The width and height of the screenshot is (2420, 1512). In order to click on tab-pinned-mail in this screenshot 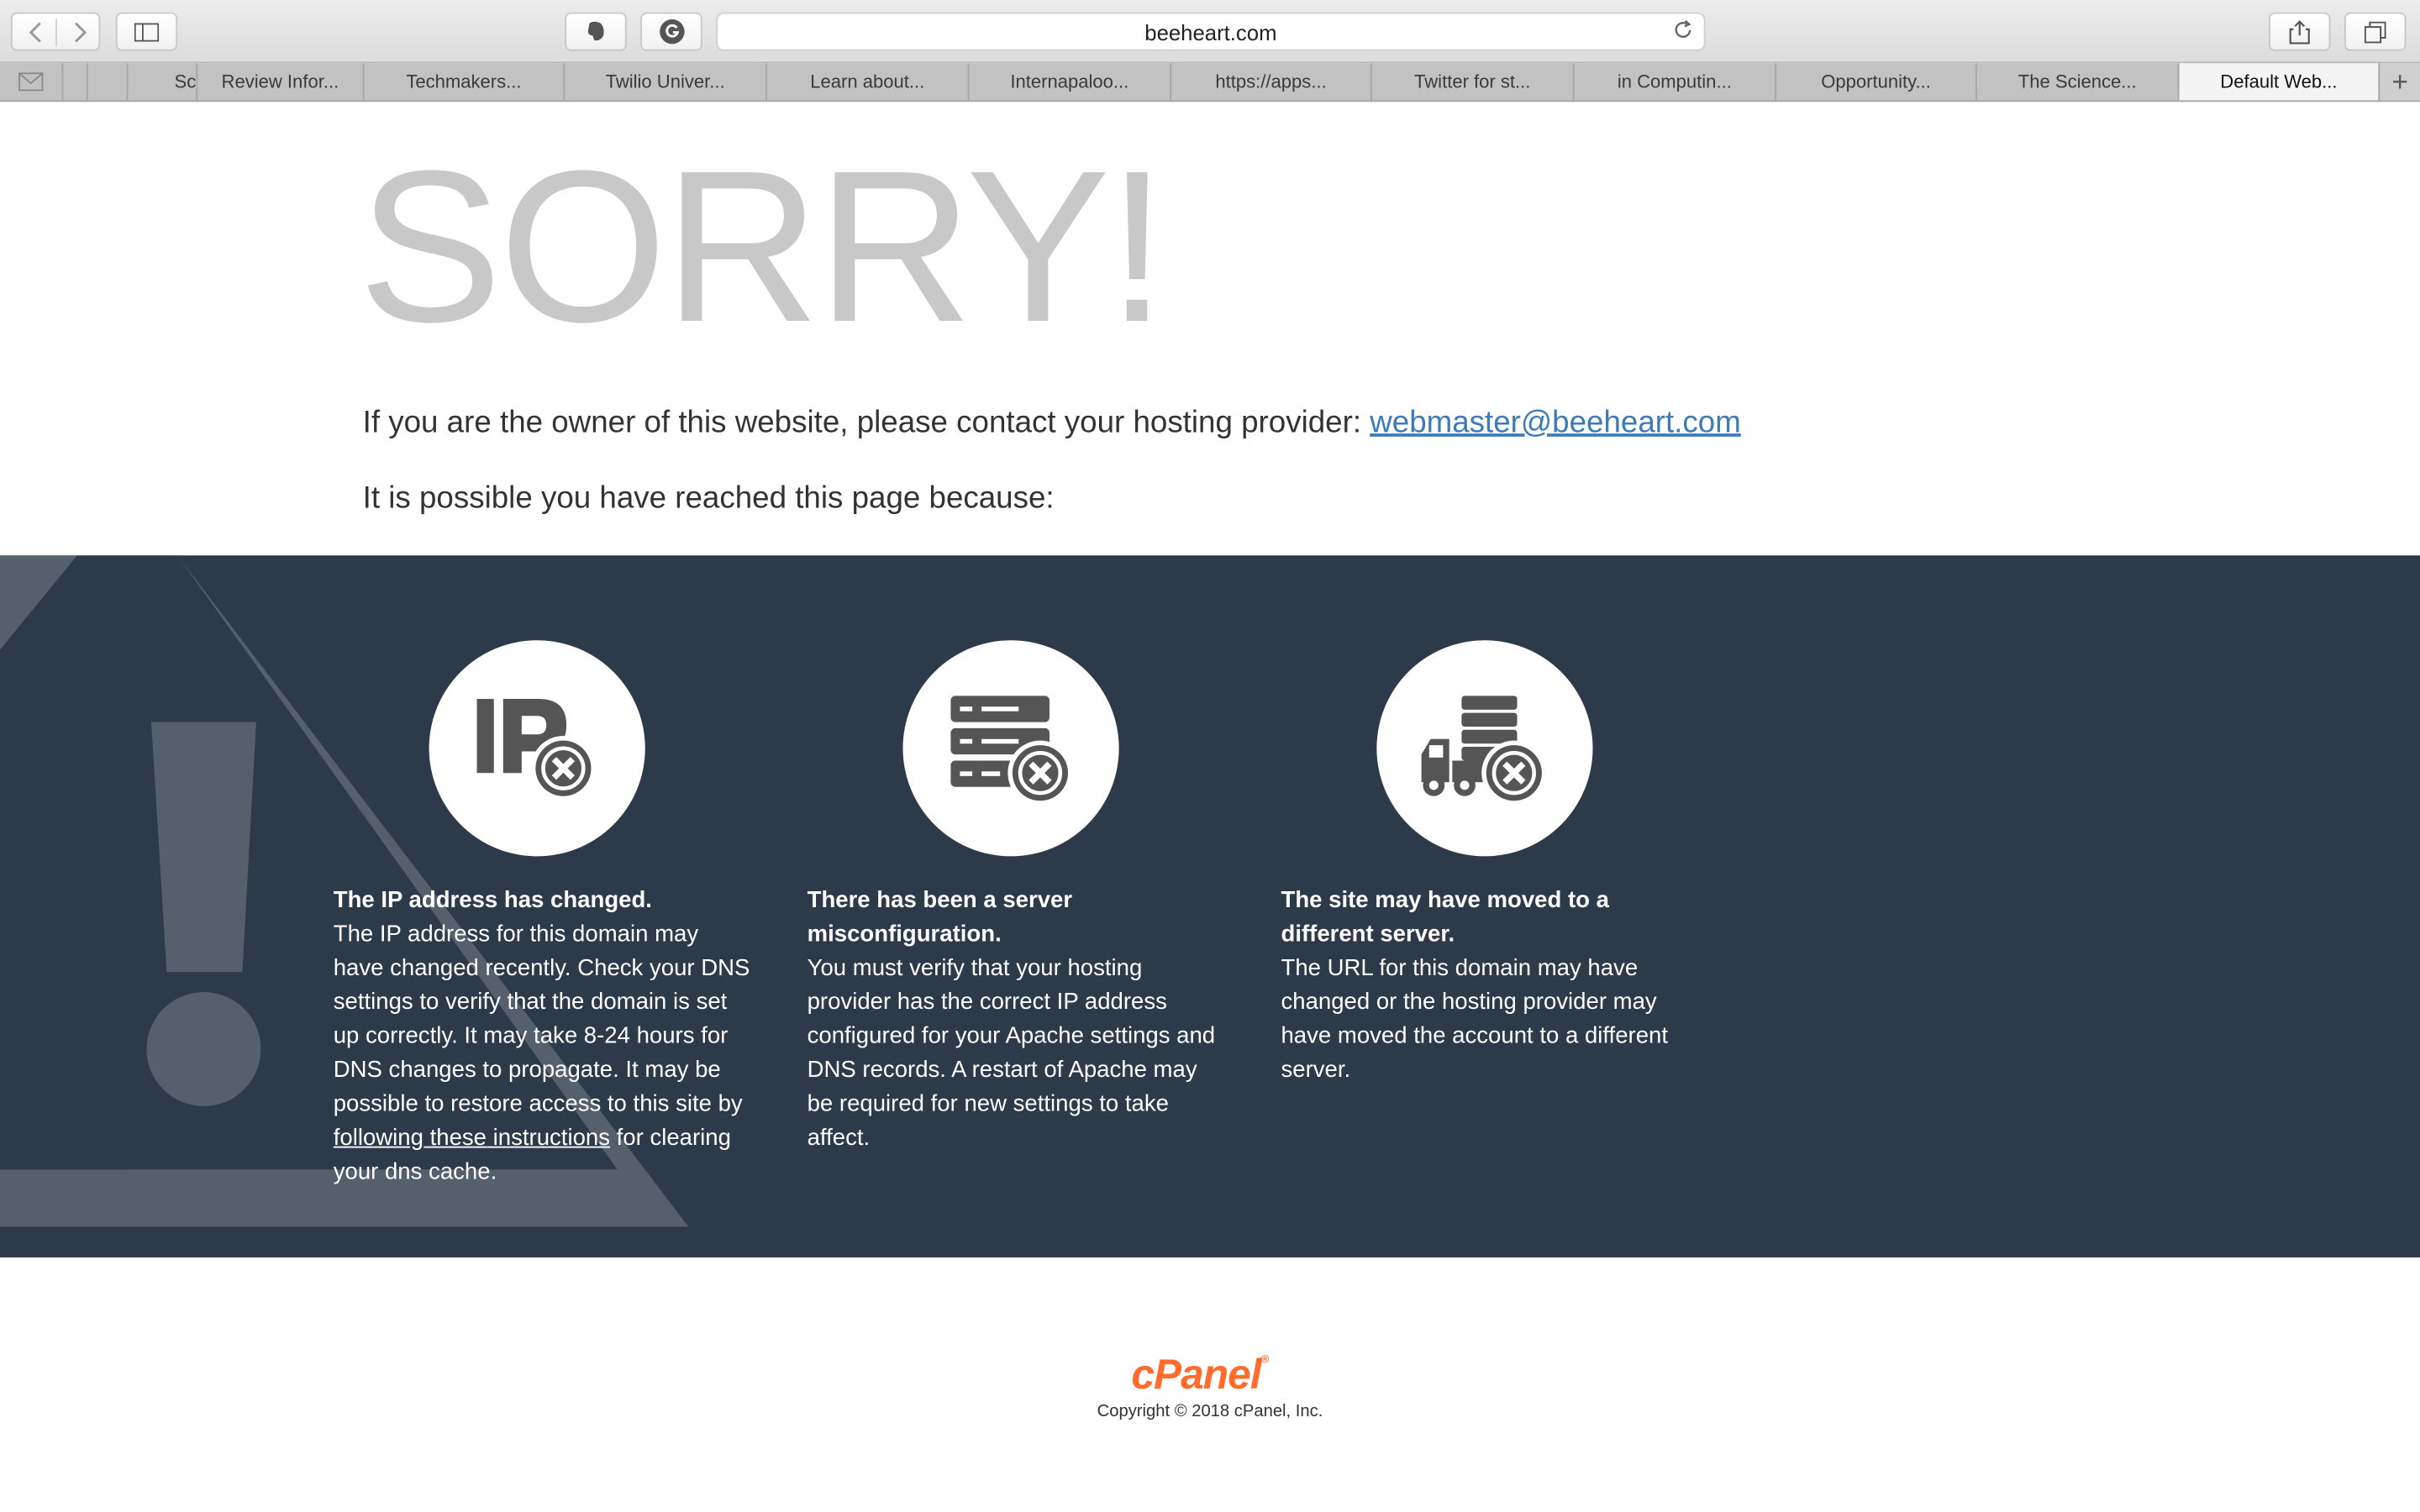, I will do `click(30, 81)`.